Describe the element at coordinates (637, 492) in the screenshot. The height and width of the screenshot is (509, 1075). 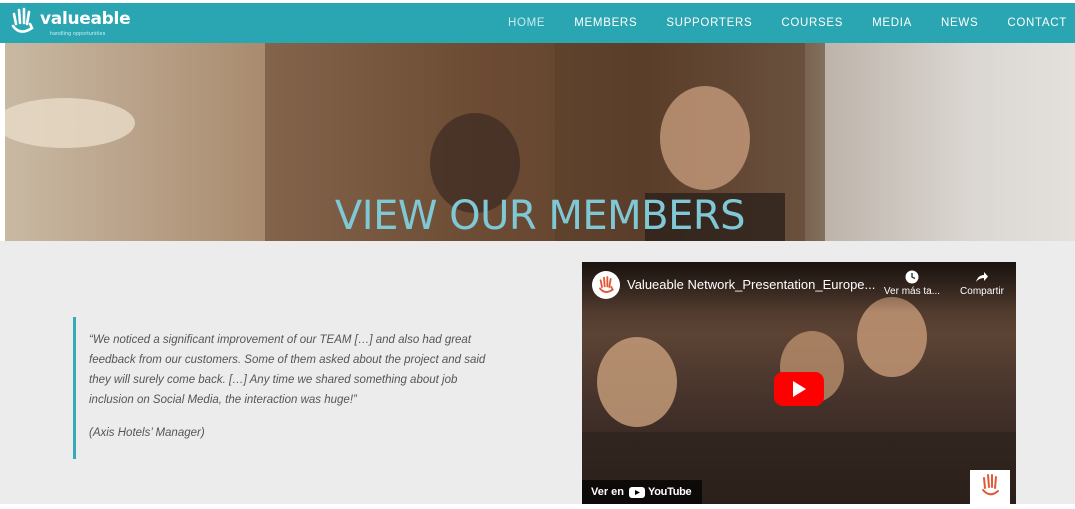
I see `youtube-logo-icon` at that location.